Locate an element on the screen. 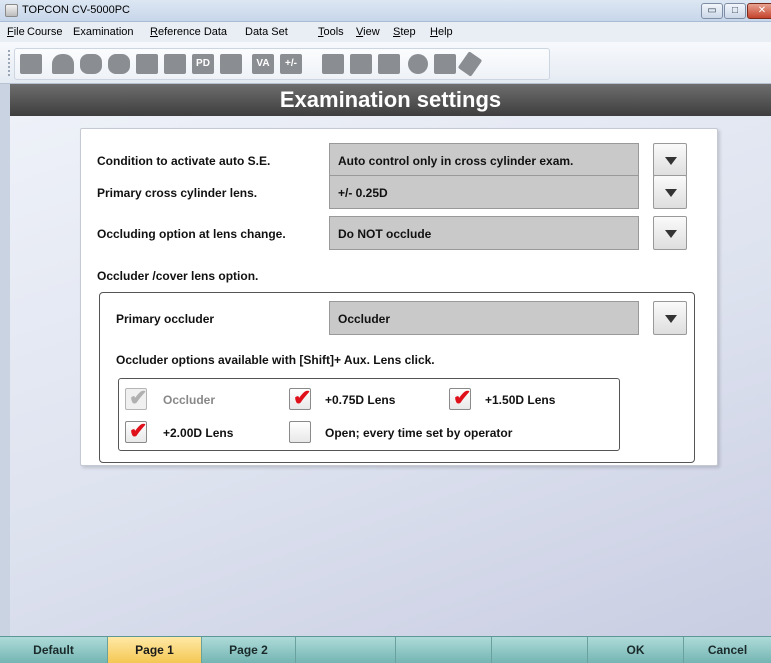 The height and width of the screenshot is (663, 771). va-icon: VA is located at coordinates (263, 64).